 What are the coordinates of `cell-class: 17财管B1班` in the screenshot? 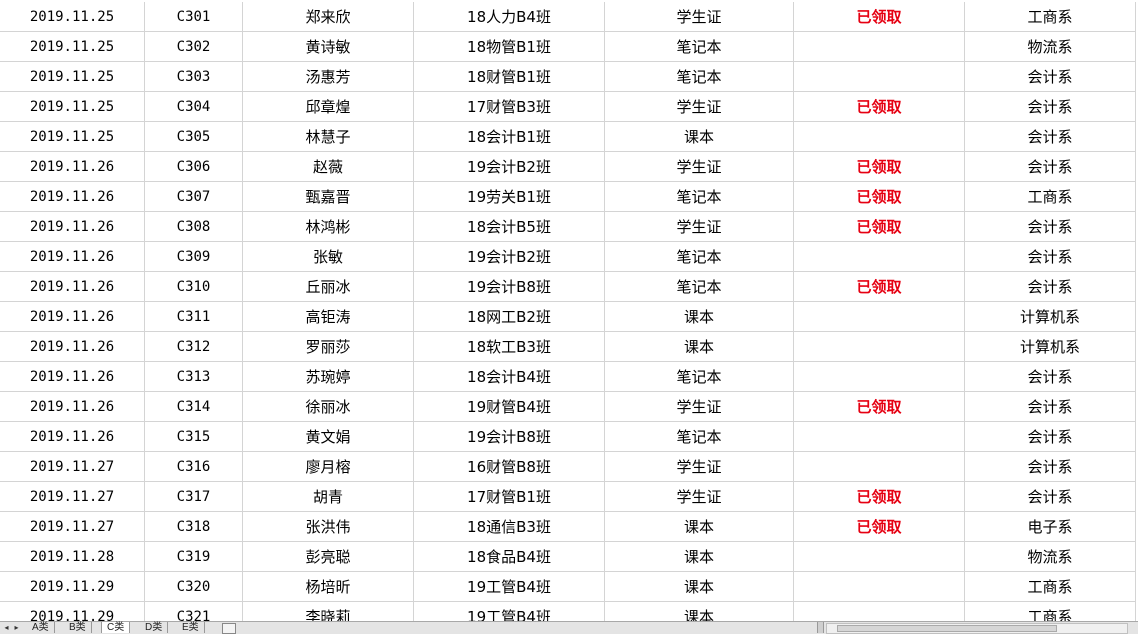 It's located at (509, 497).